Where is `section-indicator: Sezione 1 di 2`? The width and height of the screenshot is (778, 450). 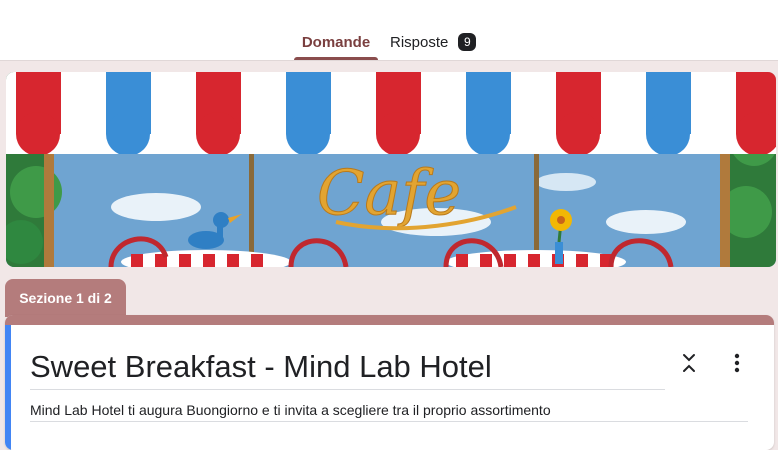
section-indicator: Sezione 1 di 2 is located at coordinates (65, 298).